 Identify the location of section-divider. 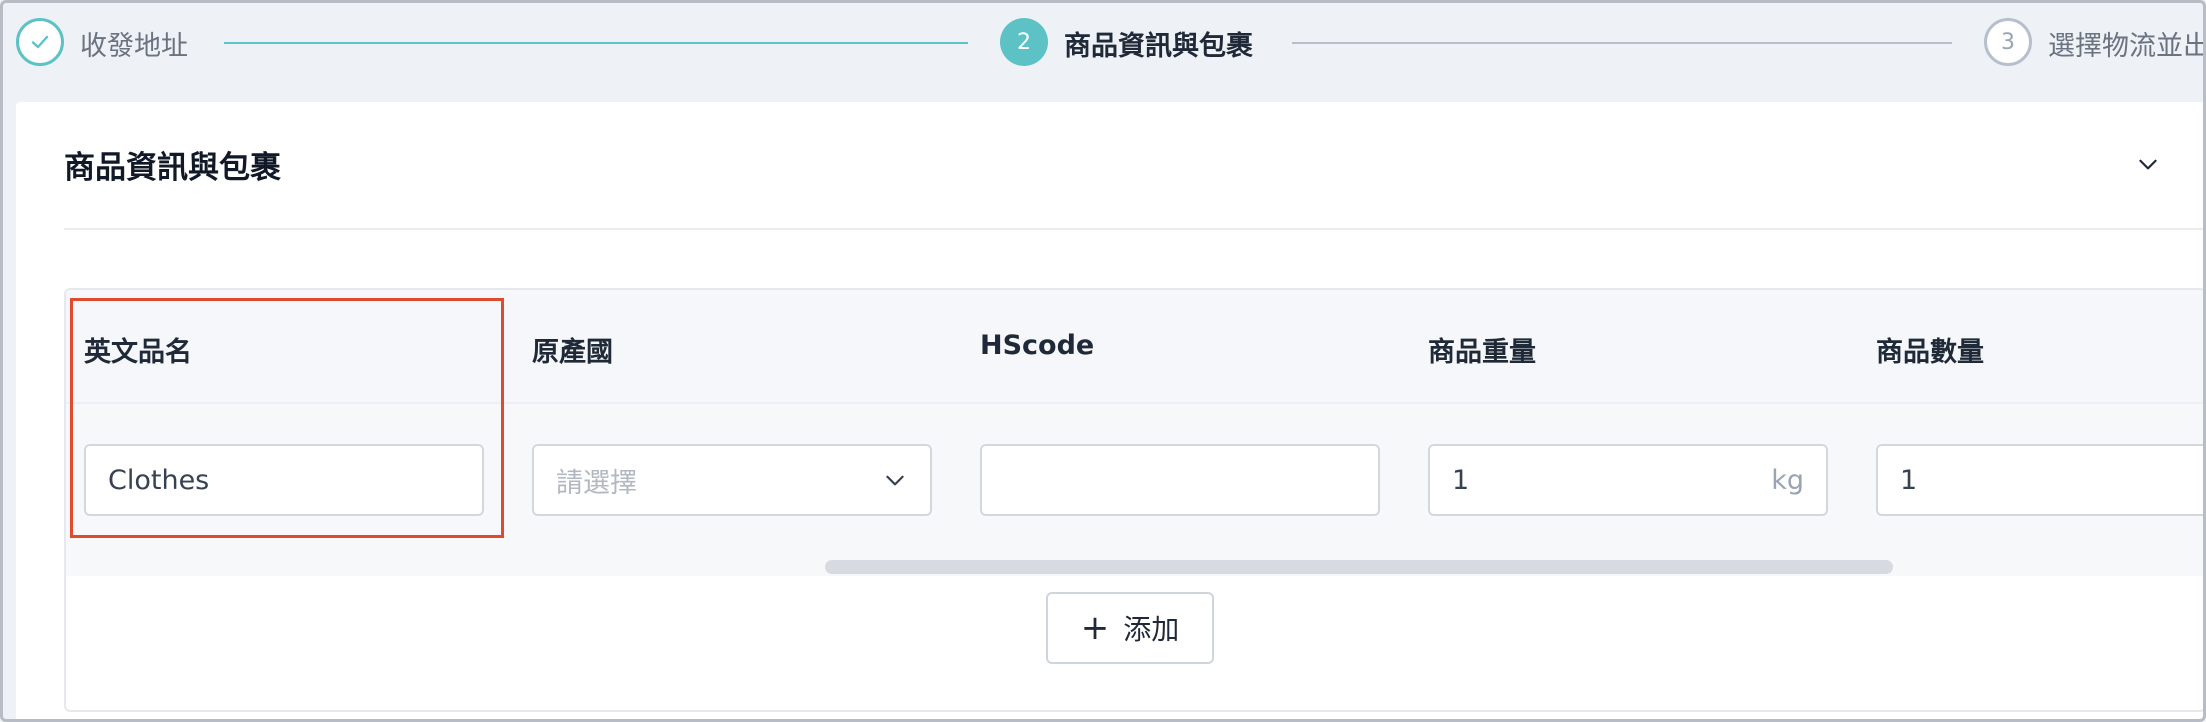
(1135, 229).